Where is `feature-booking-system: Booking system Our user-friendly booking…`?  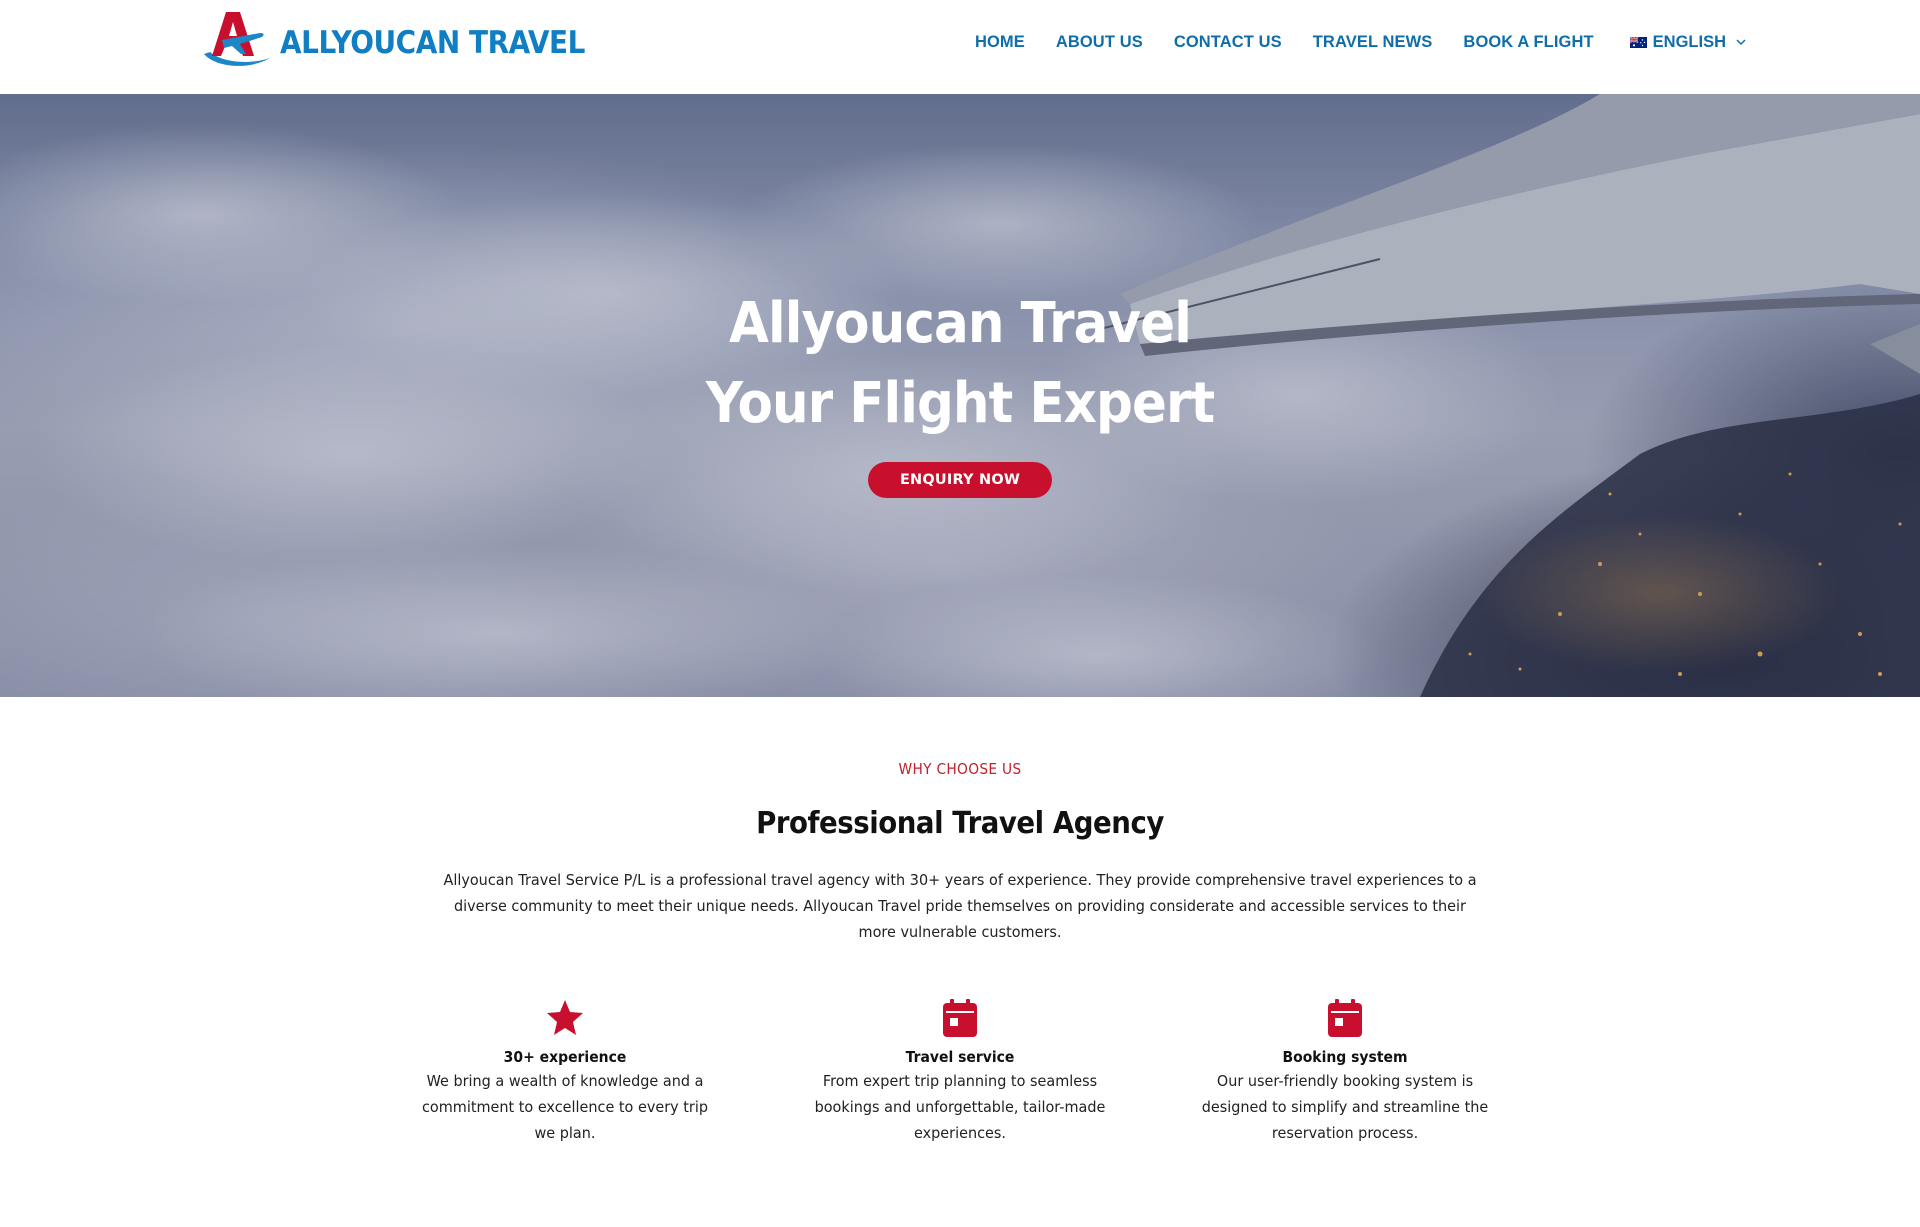 feature-booking-system: Booking system Our user-friendly booking… is located at coordinates (1345, 1071).